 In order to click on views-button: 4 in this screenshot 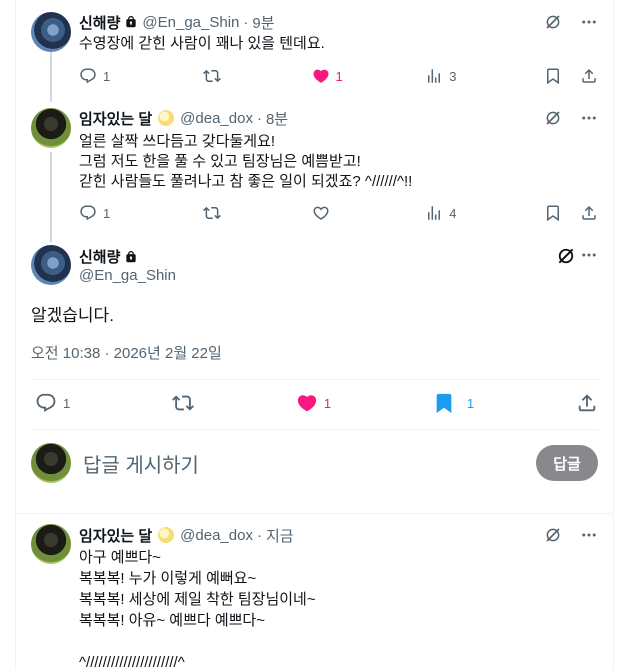, I will do `click(484, 213)`.